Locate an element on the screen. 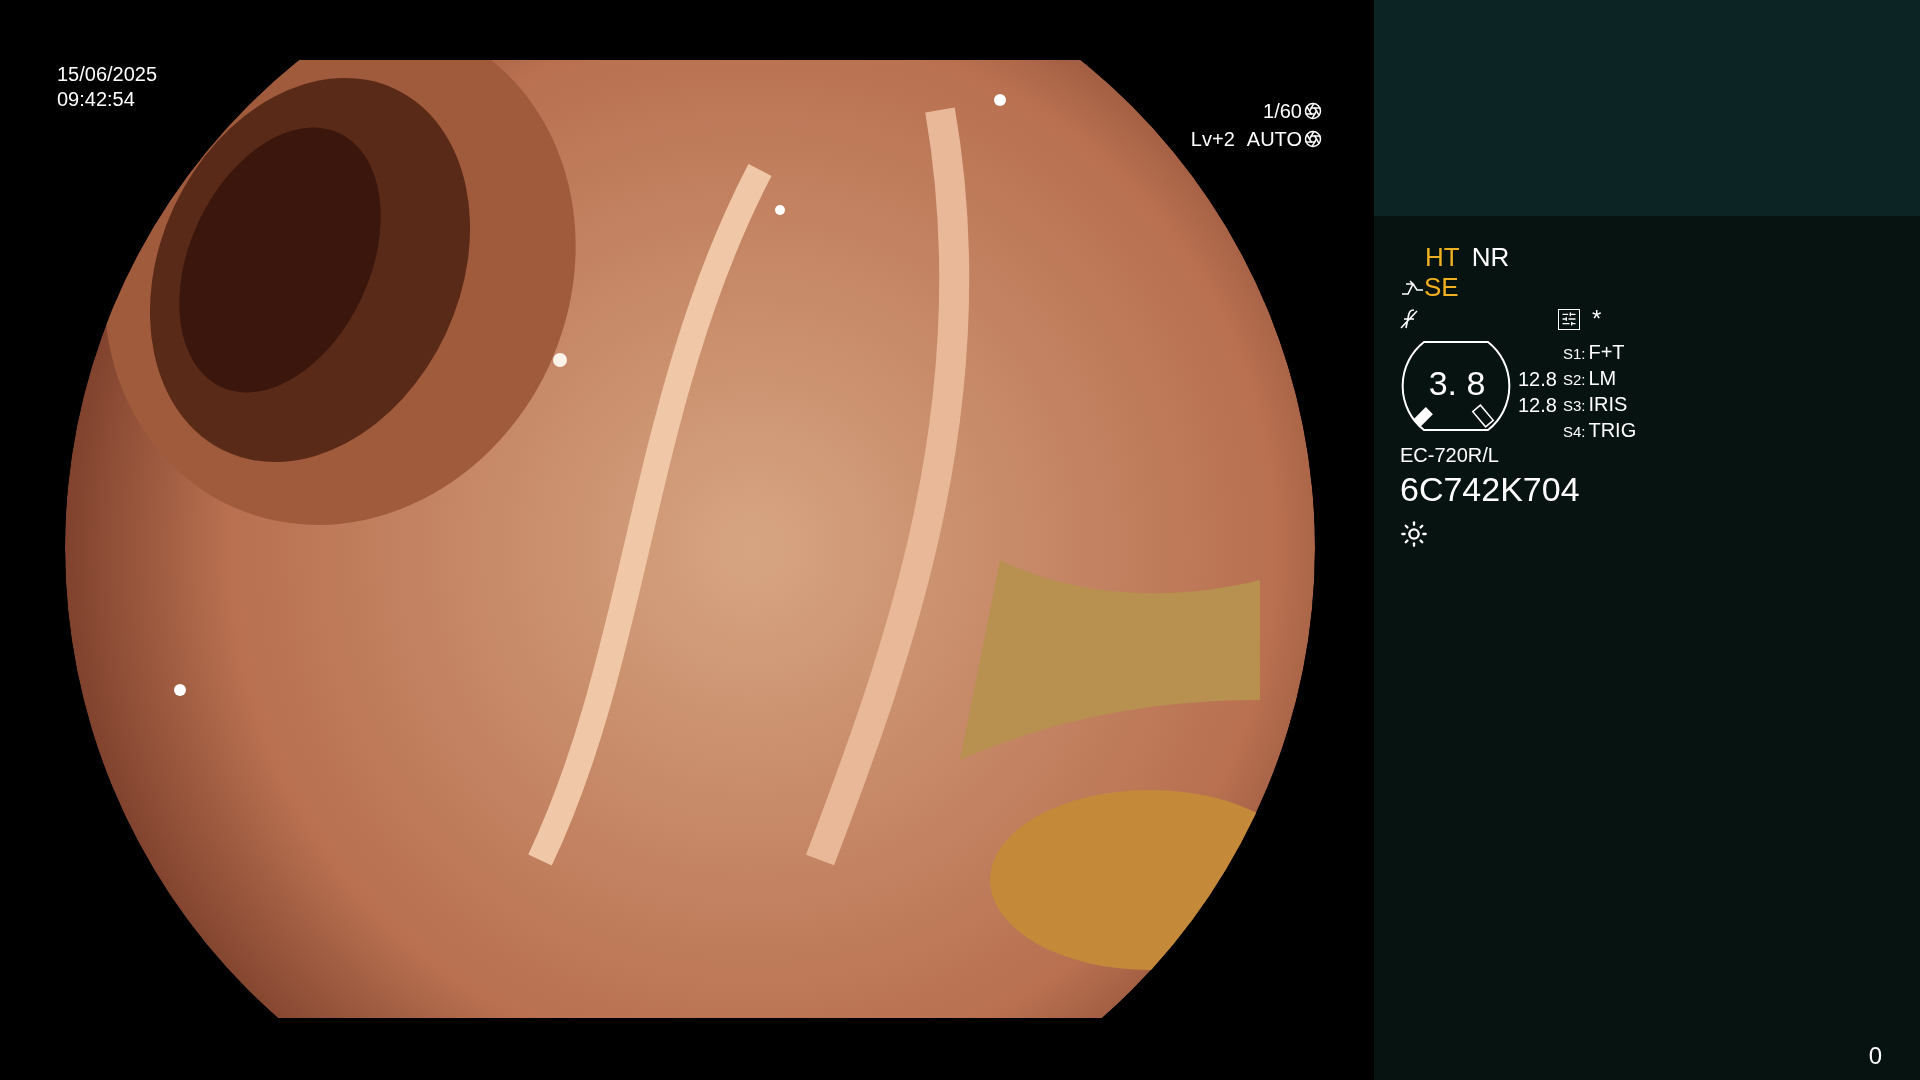 The height and width of the screenshot is (1080, 1920). gauge-value: 3. 8 is located at coordinates (1457, 383).